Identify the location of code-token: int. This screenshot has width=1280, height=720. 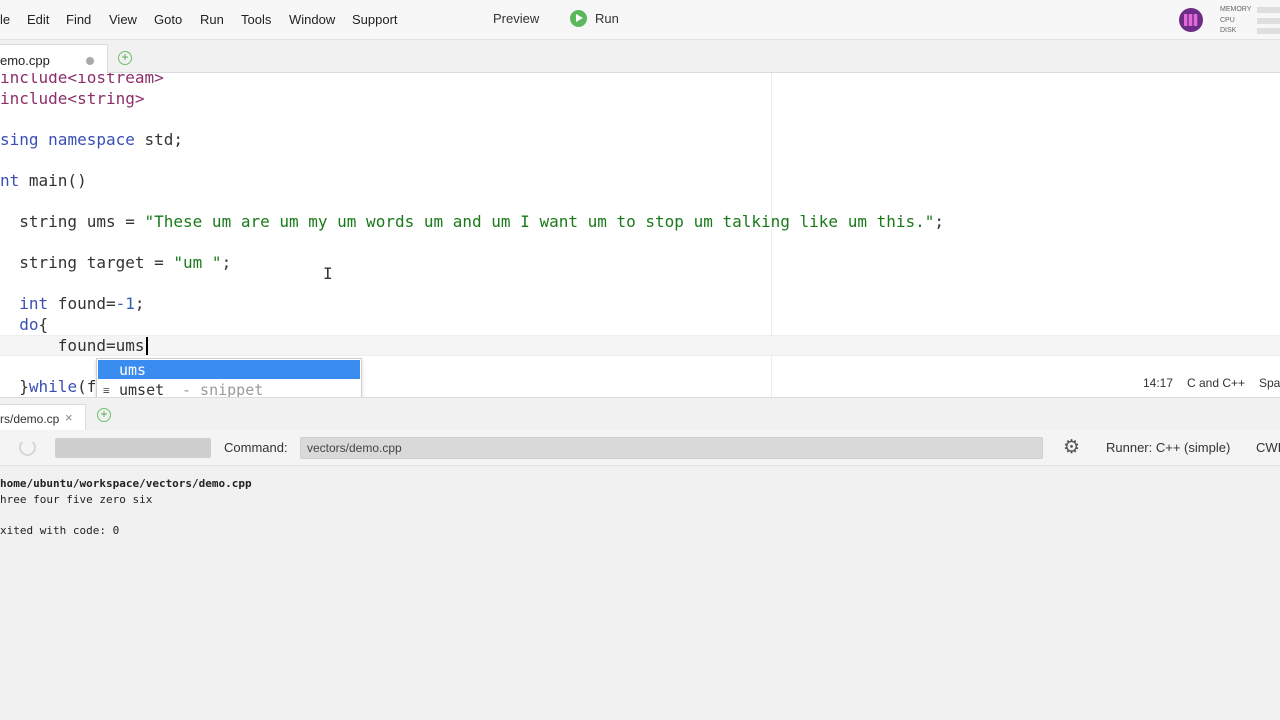
(34, 303).